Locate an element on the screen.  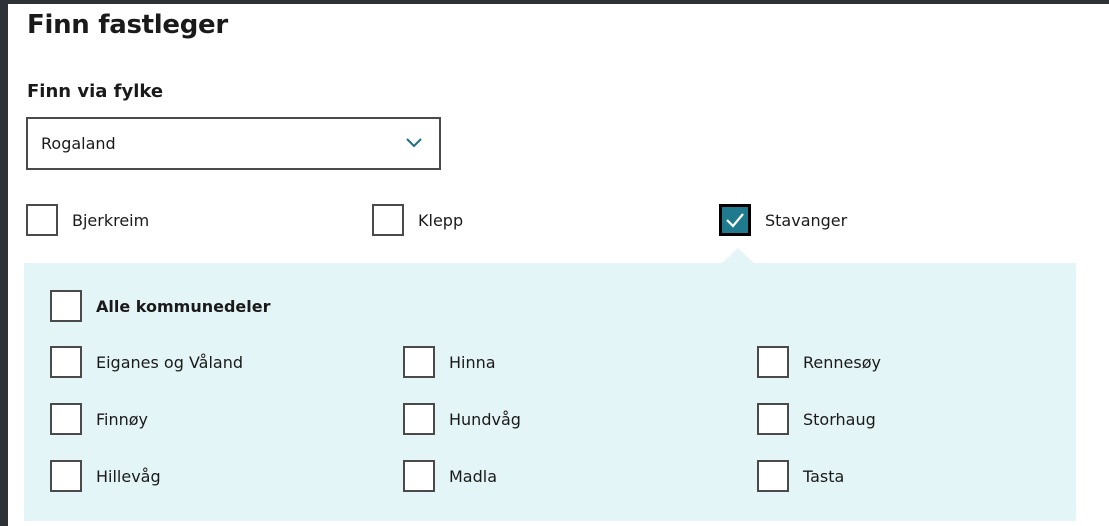
municipality-bjerkreim: Bjerkreim is located at coordinates (87, 220).